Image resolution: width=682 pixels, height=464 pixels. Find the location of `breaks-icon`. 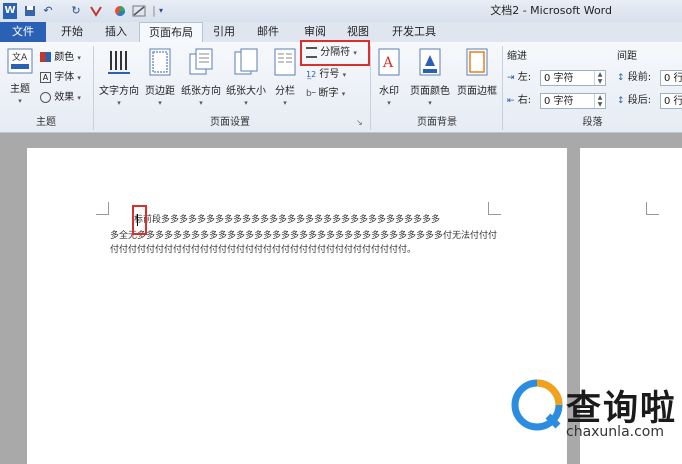

breaks-icon is located at coordinates (311, 52).